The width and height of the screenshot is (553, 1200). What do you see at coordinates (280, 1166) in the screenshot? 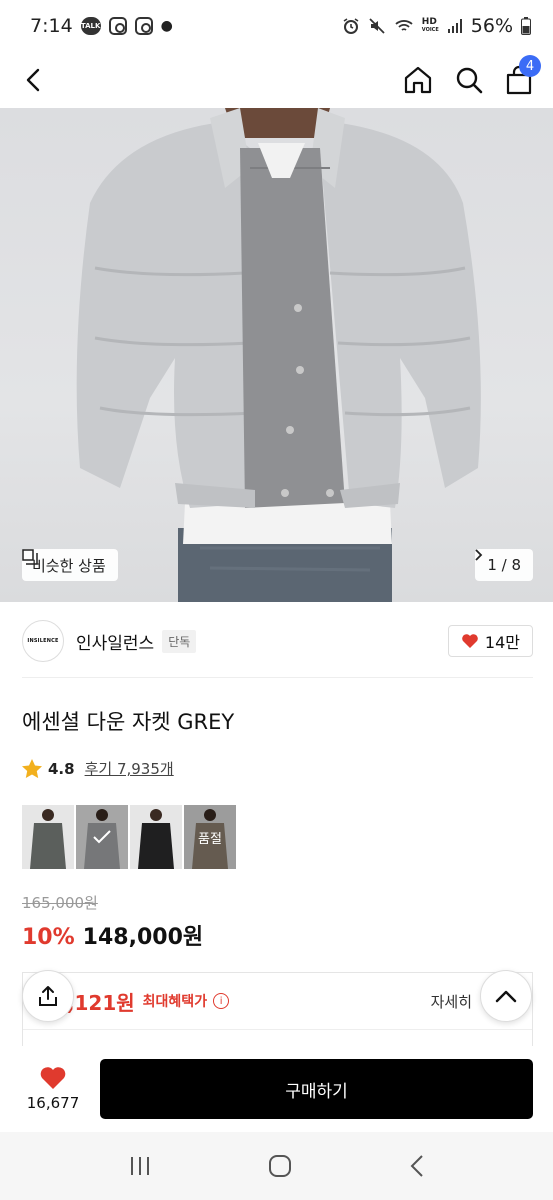
I see `home-nav-icon` at bounding box center [280, 1166].